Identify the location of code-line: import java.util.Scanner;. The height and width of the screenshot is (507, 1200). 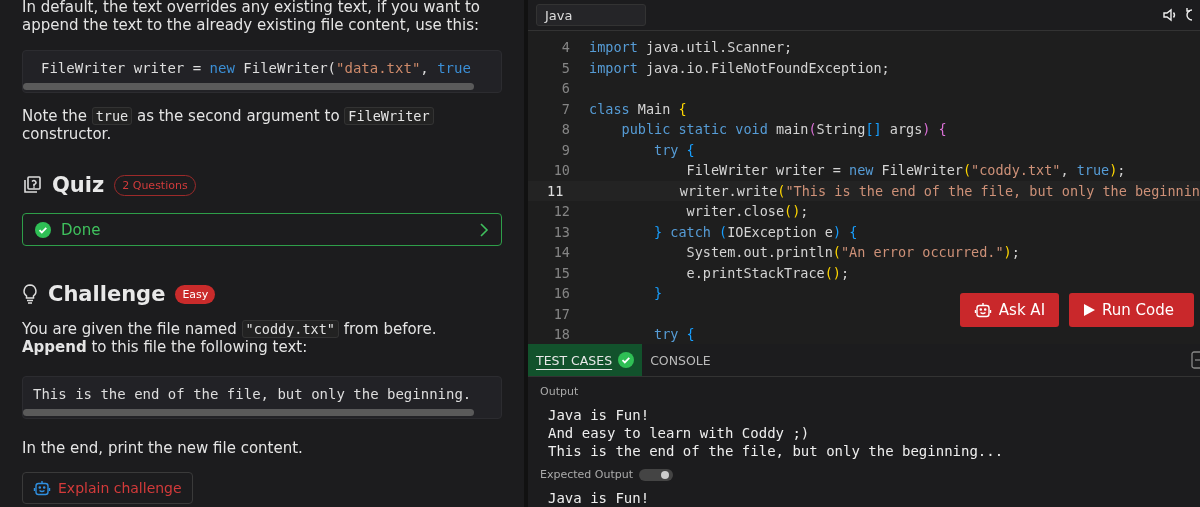
(691, 47).